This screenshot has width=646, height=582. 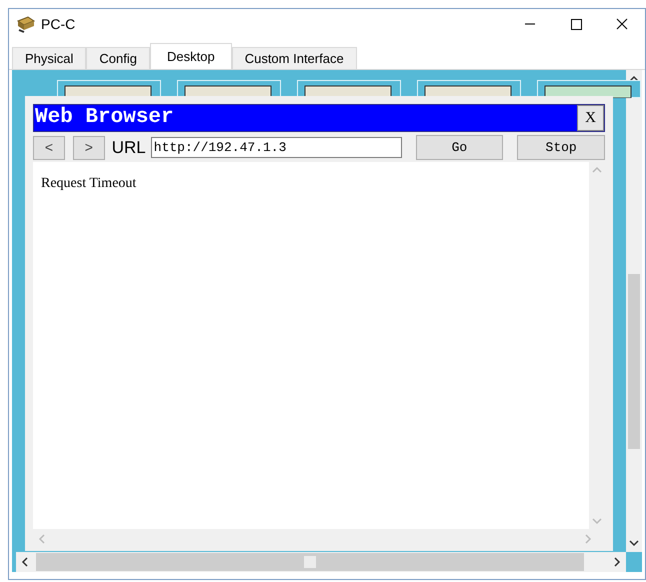 I want to click on tab: Desktop, so click(x=191, y=56).